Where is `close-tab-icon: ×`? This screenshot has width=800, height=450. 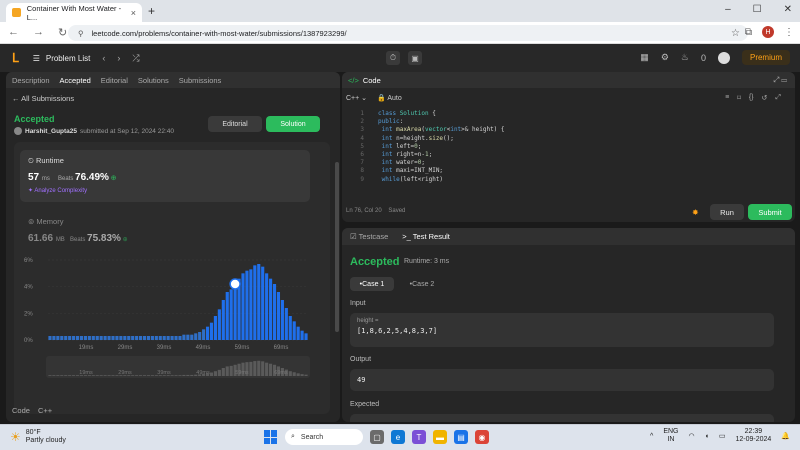 close-tab-icon: × is located at coordinates (133, 13).